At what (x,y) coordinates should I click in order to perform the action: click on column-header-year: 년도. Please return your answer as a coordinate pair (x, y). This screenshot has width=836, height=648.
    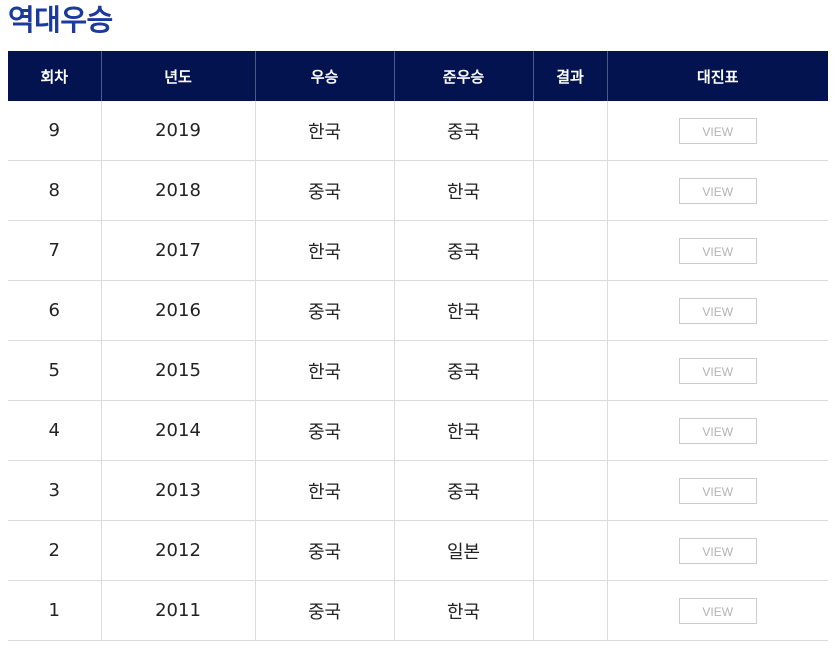
    Looking at the image, I should click on (177, 76).